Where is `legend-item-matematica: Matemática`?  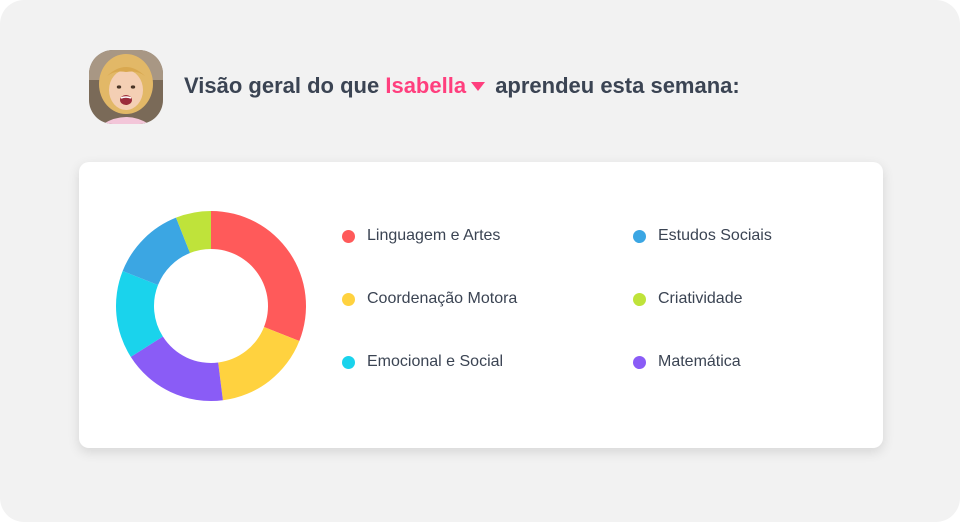
legend-item-matematica: Matemática is located at coordinates (687, 362).